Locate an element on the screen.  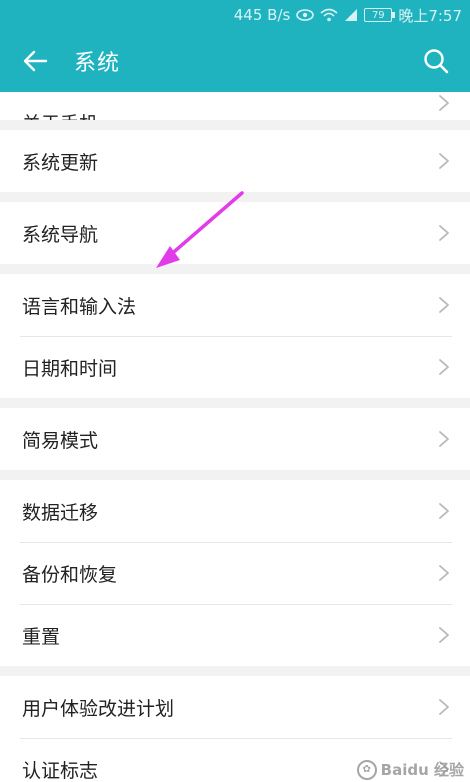
settings-group: 系统导航 is located at coordinates (235, 233).